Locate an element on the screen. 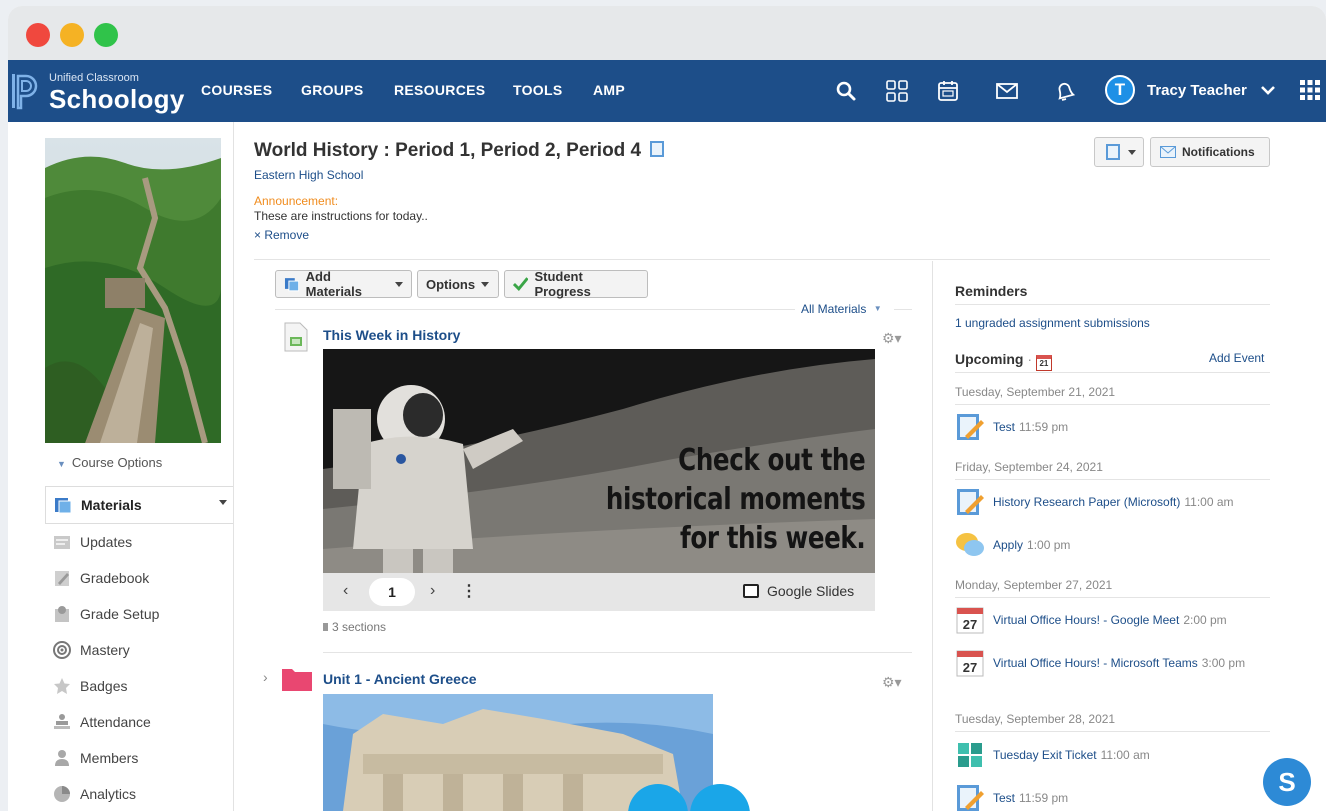 The width and height of the screenshot is (1326, 811). add-event-link: Add Event is located at coordinates (1236, 358).